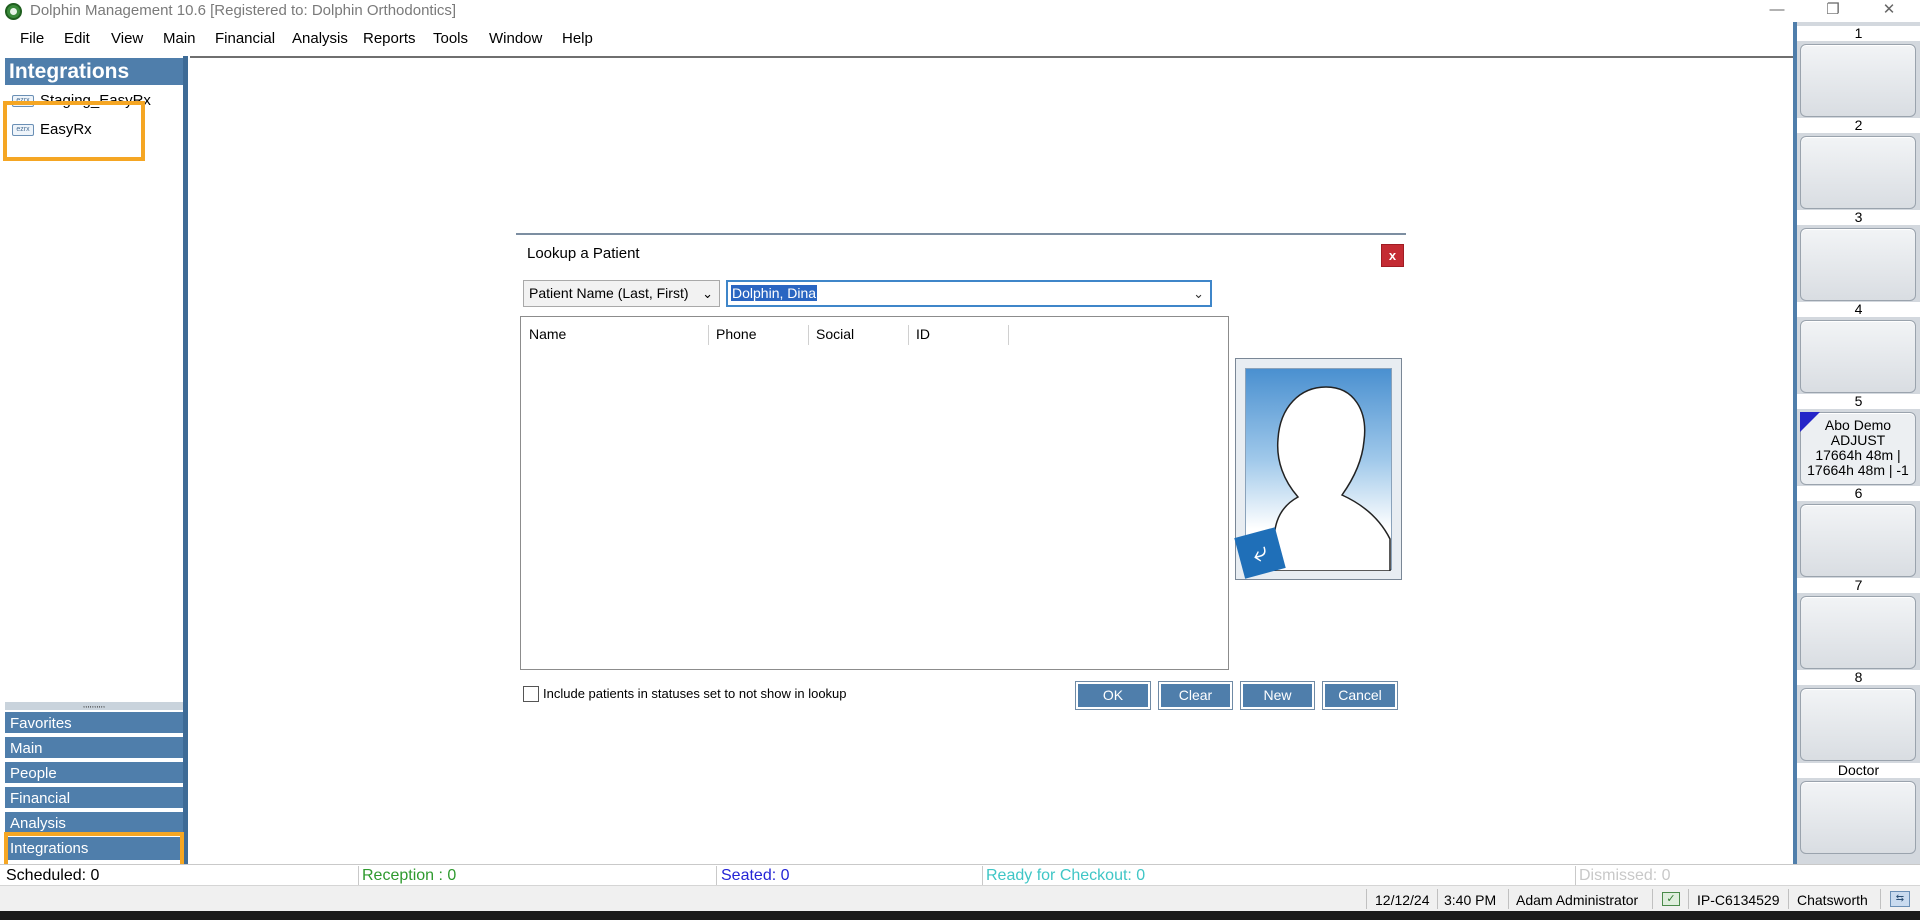 The image size is (1920, 920). Describe the element at coordinates (1889, 11) in the screenshot. I see `close-window-button: ✕` at that location.